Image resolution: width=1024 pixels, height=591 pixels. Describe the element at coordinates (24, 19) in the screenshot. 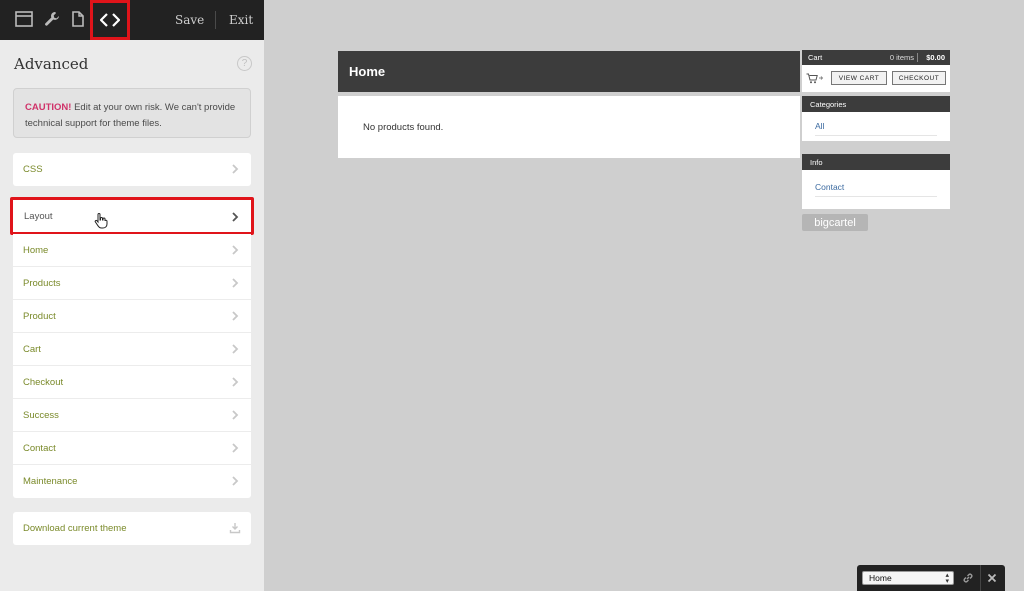

I see `window-icon` at that location.